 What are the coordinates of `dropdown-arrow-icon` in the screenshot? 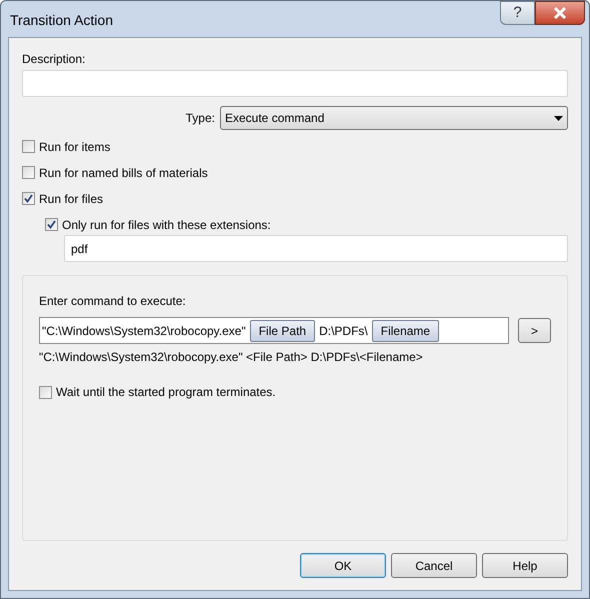 It's located at (558, 118).